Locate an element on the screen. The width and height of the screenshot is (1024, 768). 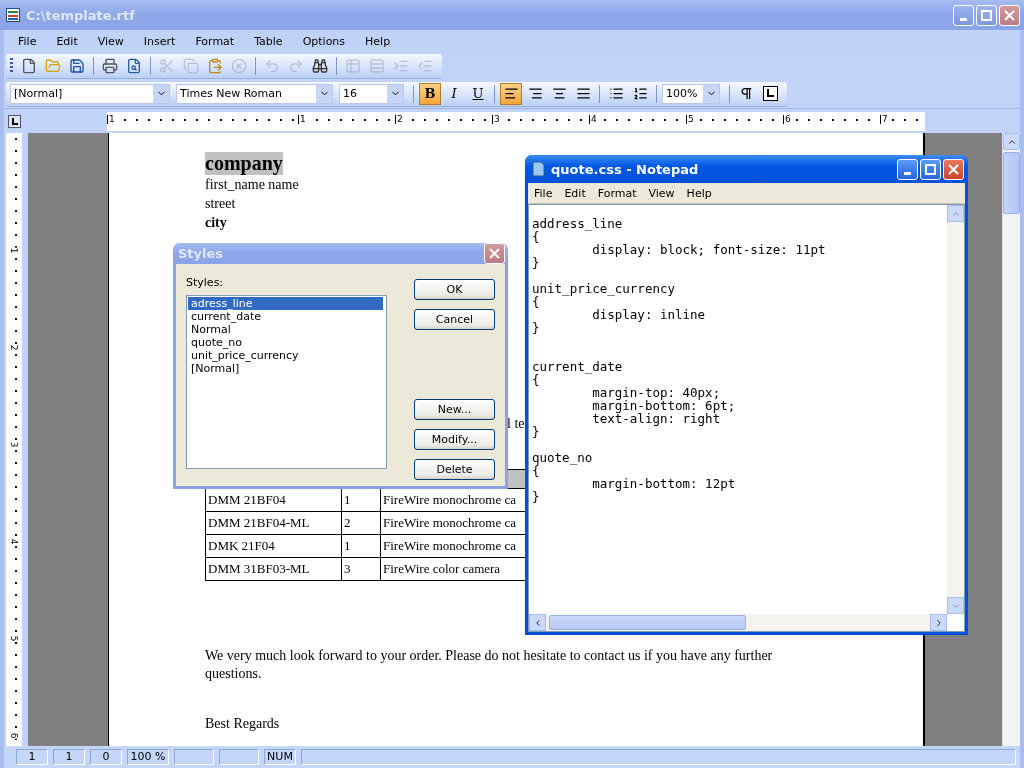
menu-item: Options is located at coordinates (324, 41).